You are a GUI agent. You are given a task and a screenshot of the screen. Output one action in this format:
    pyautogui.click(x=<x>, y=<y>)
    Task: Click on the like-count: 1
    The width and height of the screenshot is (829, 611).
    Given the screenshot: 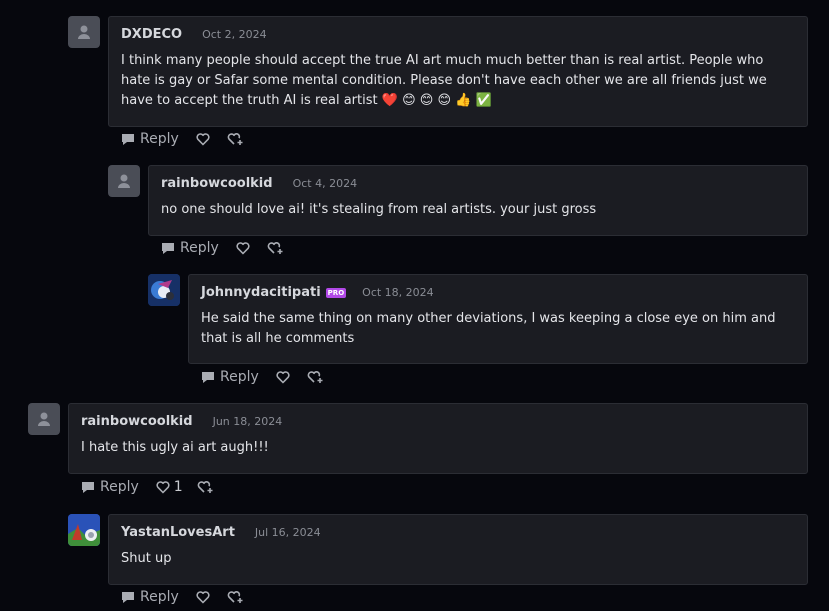 What is the action you would take?
    pyautogui.click(x=178, y=487)
    